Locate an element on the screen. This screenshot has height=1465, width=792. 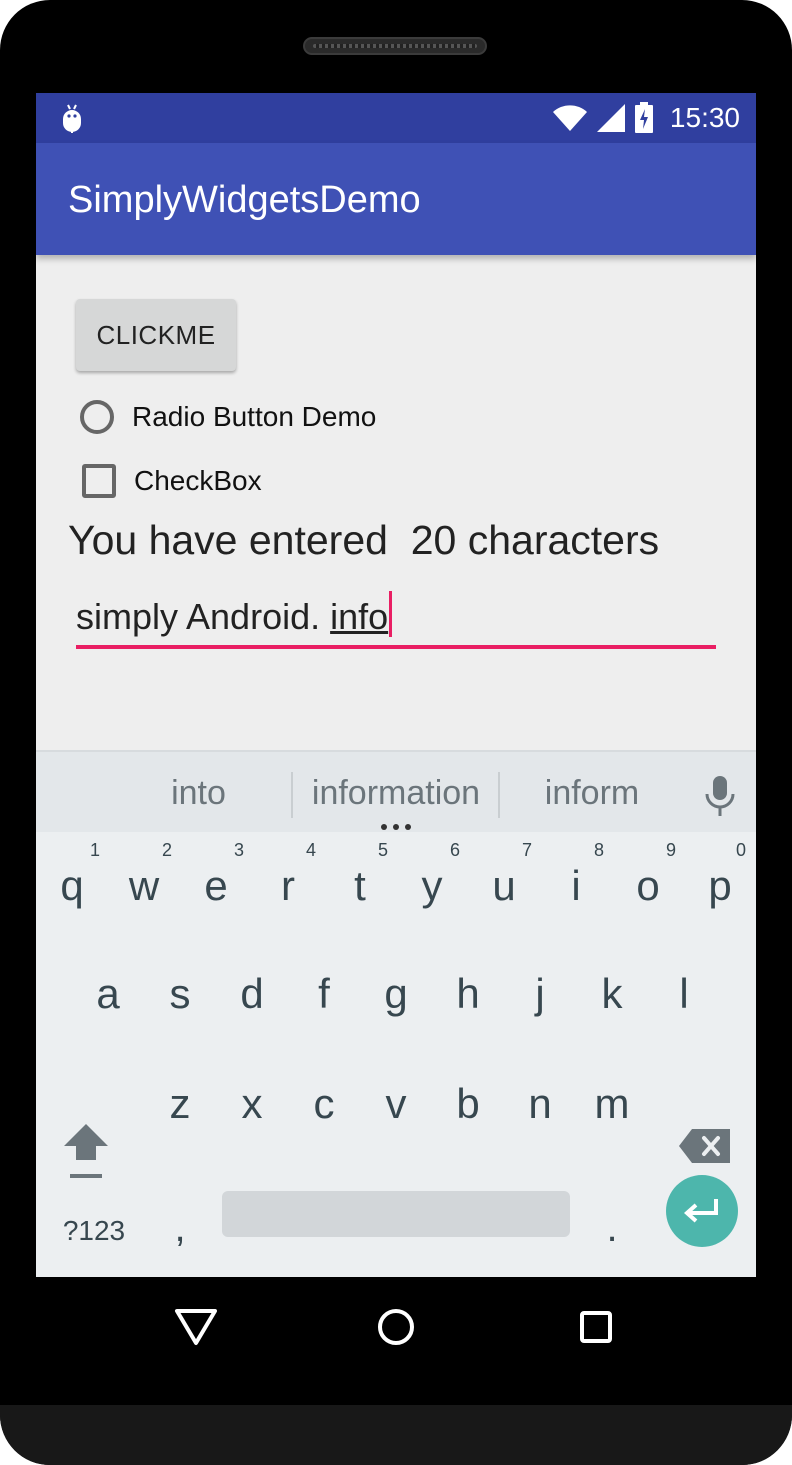
suggestion-1: information is located at coordinates (396, 793).